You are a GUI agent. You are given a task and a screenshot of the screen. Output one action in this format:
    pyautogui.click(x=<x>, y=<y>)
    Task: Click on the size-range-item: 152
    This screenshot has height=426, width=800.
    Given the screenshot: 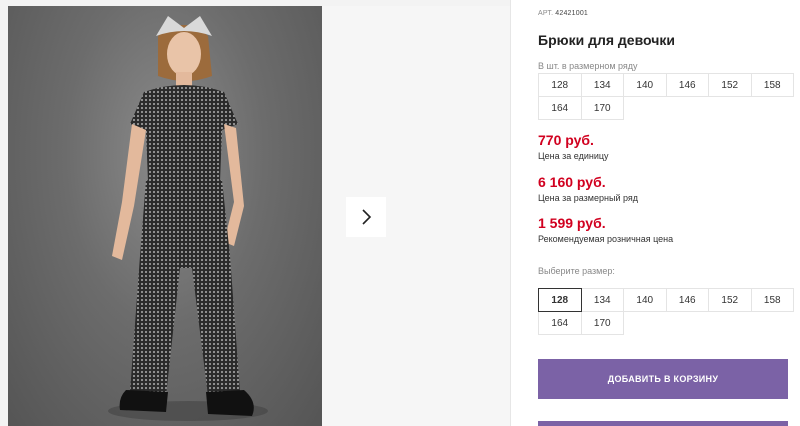 What is the action you would take?
    pyautogui.click(x=730, y=85)
    